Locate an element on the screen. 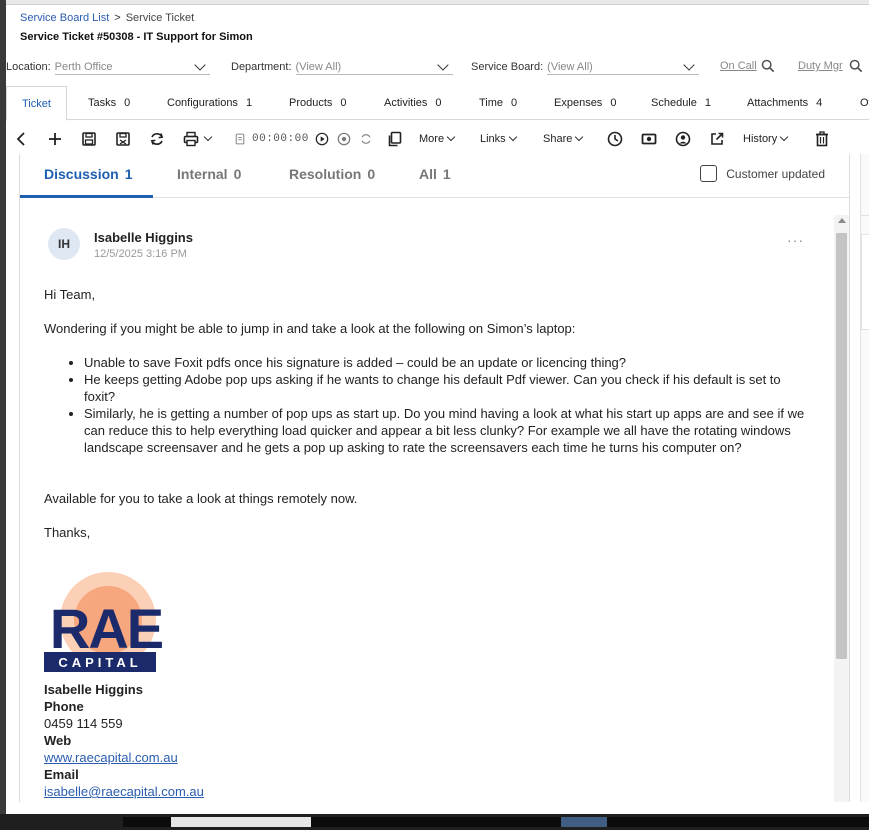  tab-attachments: Attachments 4 is located at coordinates (784, 103).